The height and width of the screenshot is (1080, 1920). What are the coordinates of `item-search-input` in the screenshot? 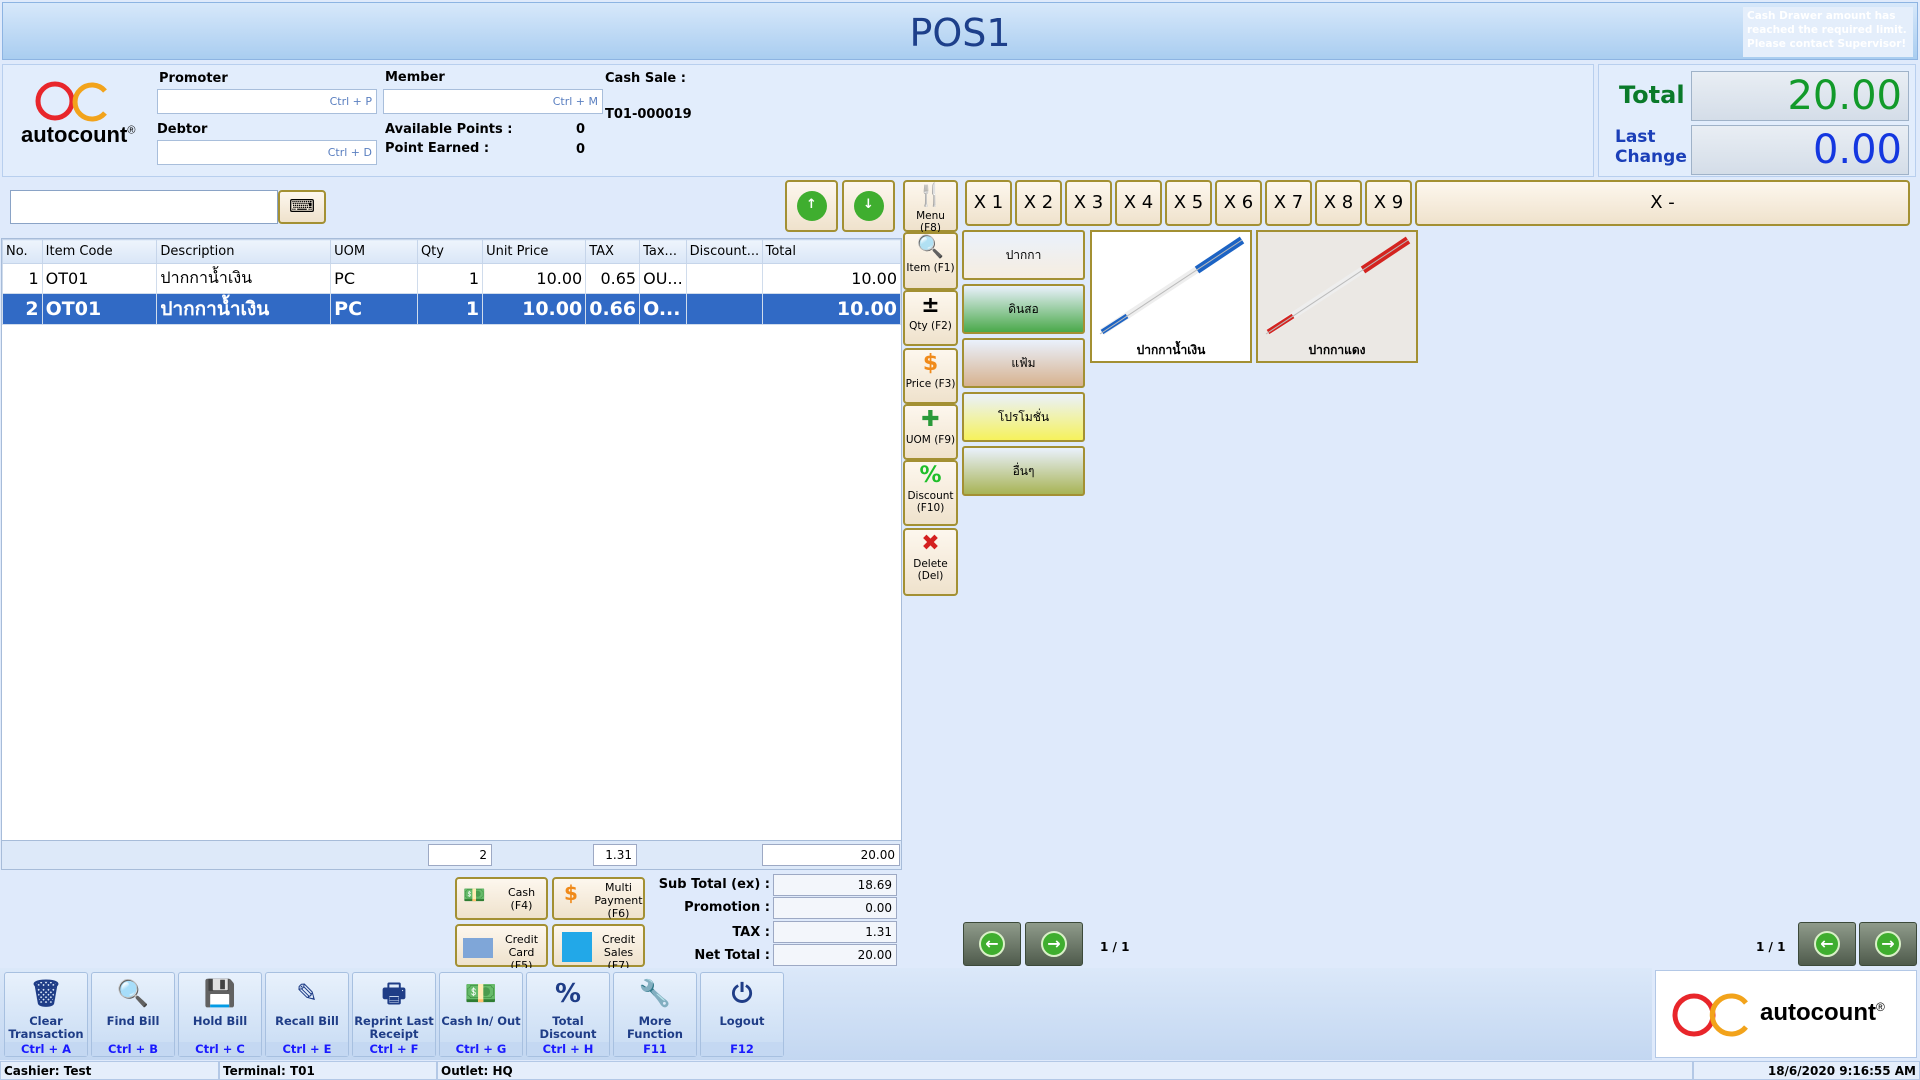 It's located at (144, 207).